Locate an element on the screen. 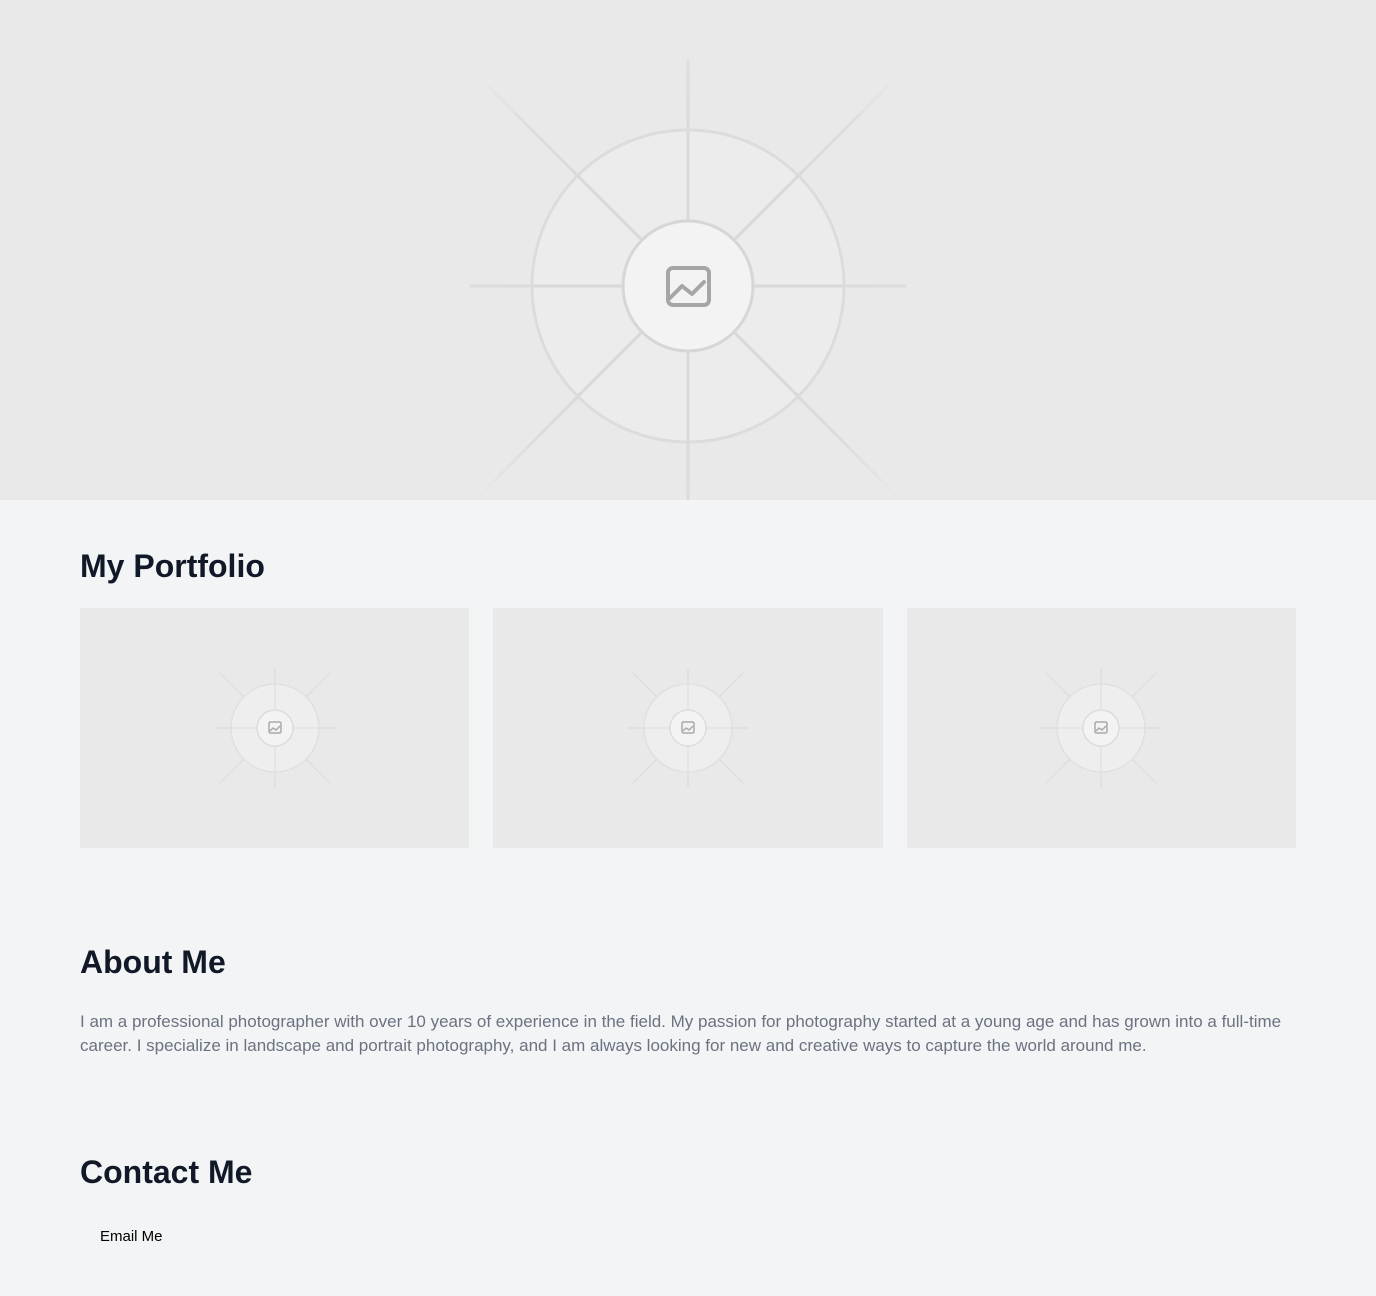 This screenshot has height=1296, width=1376. hero-placeholder-graphic is located at coordinates (688, 280).